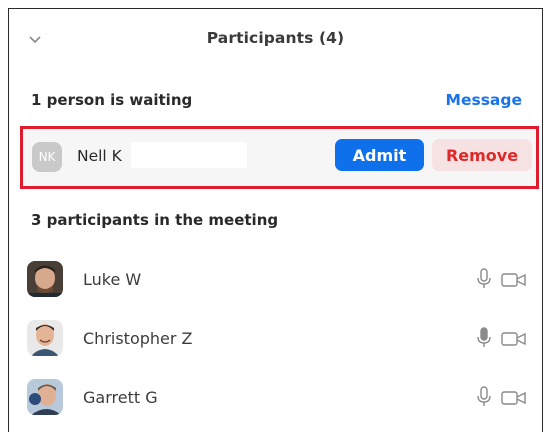  I want to click on redacted-name-mask, so click(189, 155).